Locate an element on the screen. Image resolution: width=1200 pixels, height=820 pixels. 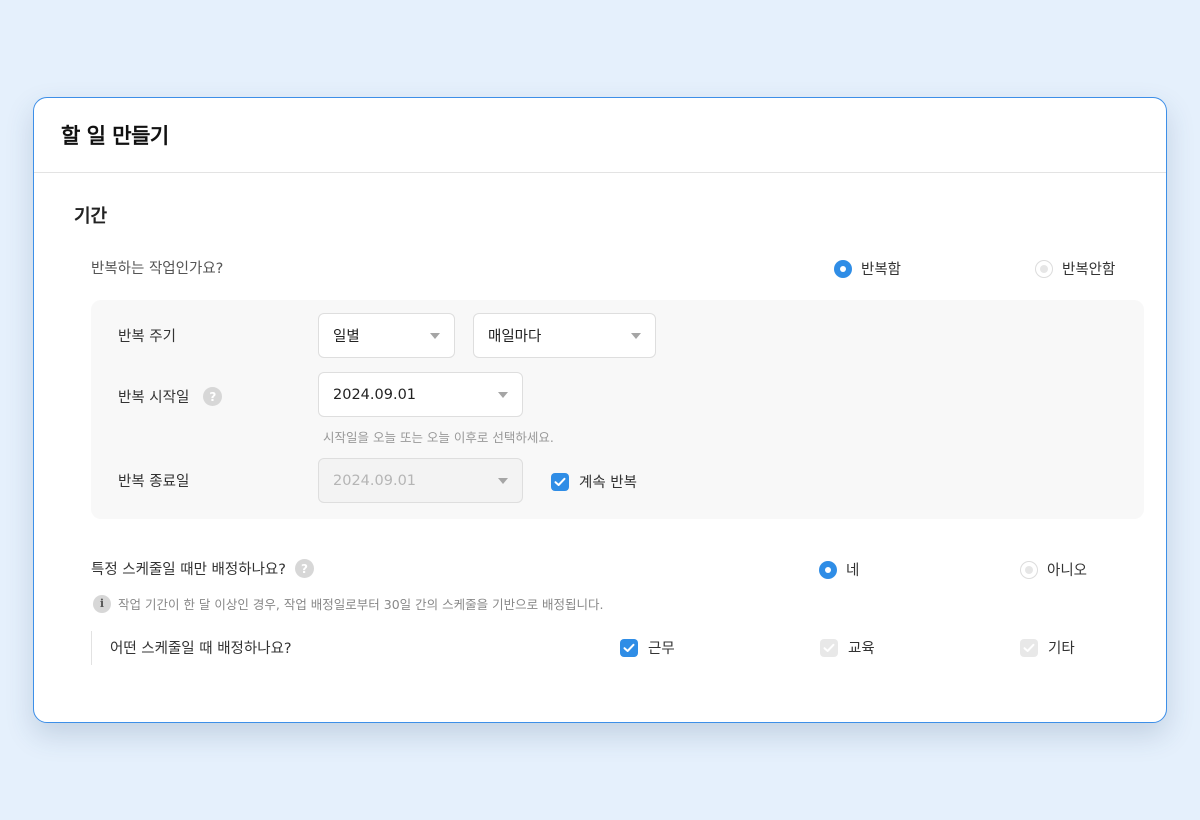
end-label: 반복 종료일 is located at coordinates (154, 482).